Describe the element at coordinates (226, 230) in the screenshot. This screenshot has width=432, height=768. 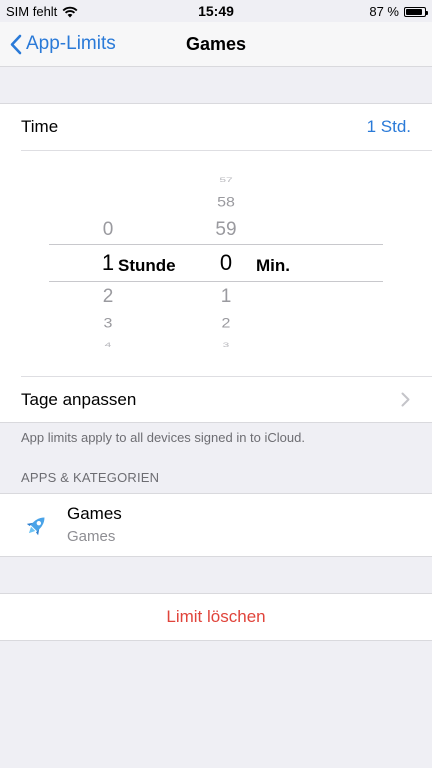
I see `picker-minute-above-1: 59` at that location.